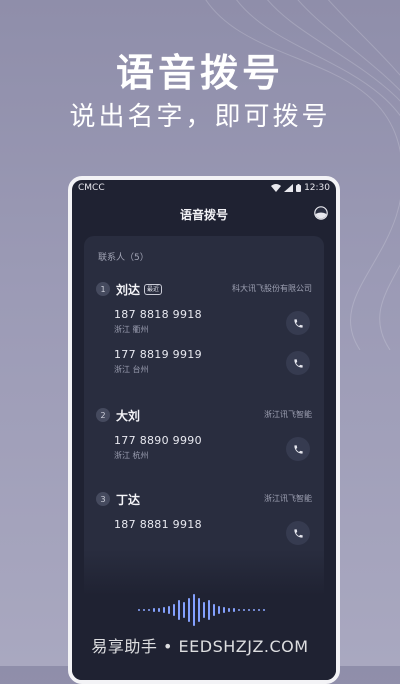 The width and height of the screenshot is (400, 684). Describe the element at coordinates (204, 610) in the screenshot. I see `voice-waveform-icon` at that location.